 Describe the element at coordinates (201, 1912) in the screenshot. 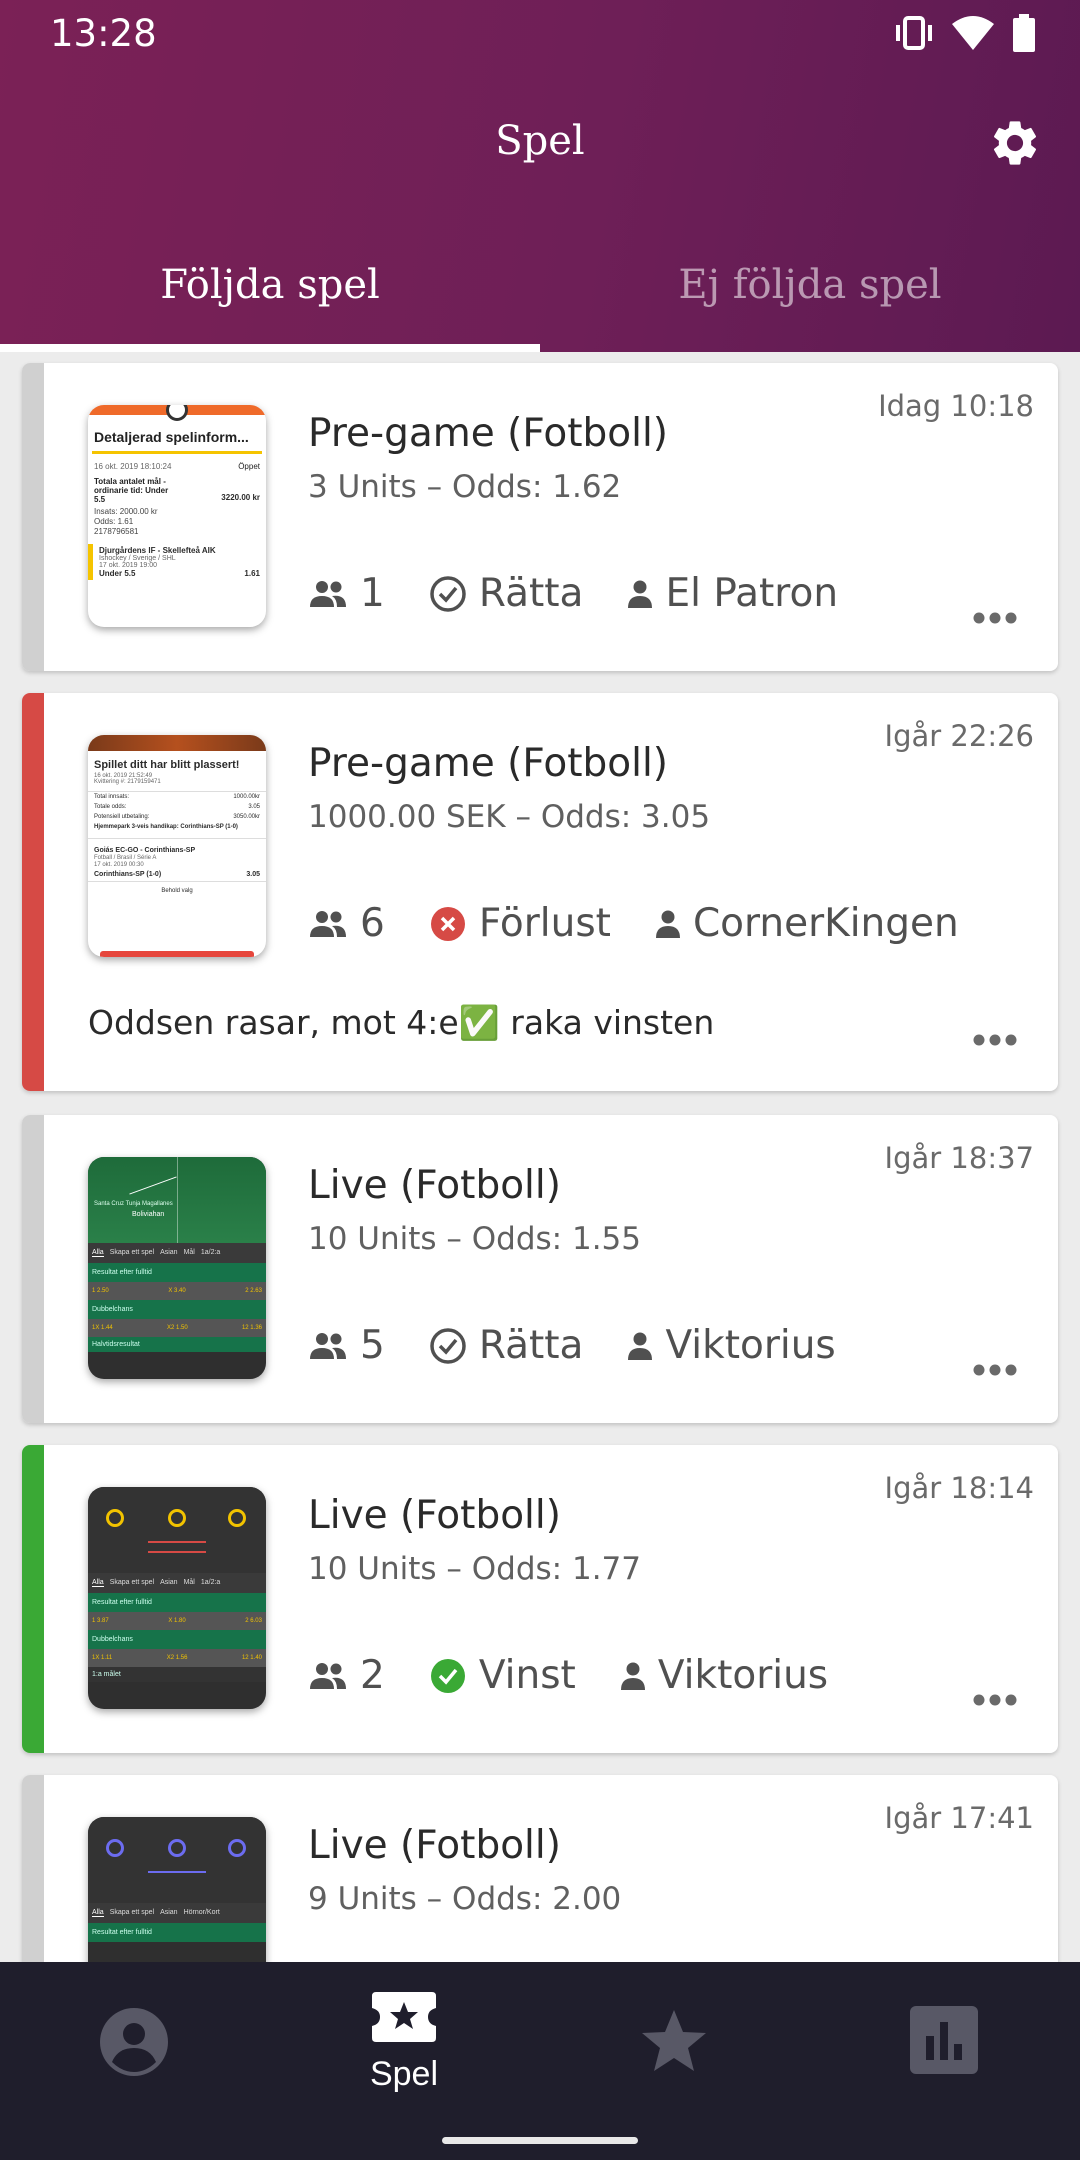

I see `thumb-tab: Hörnor/Kort` at that location.